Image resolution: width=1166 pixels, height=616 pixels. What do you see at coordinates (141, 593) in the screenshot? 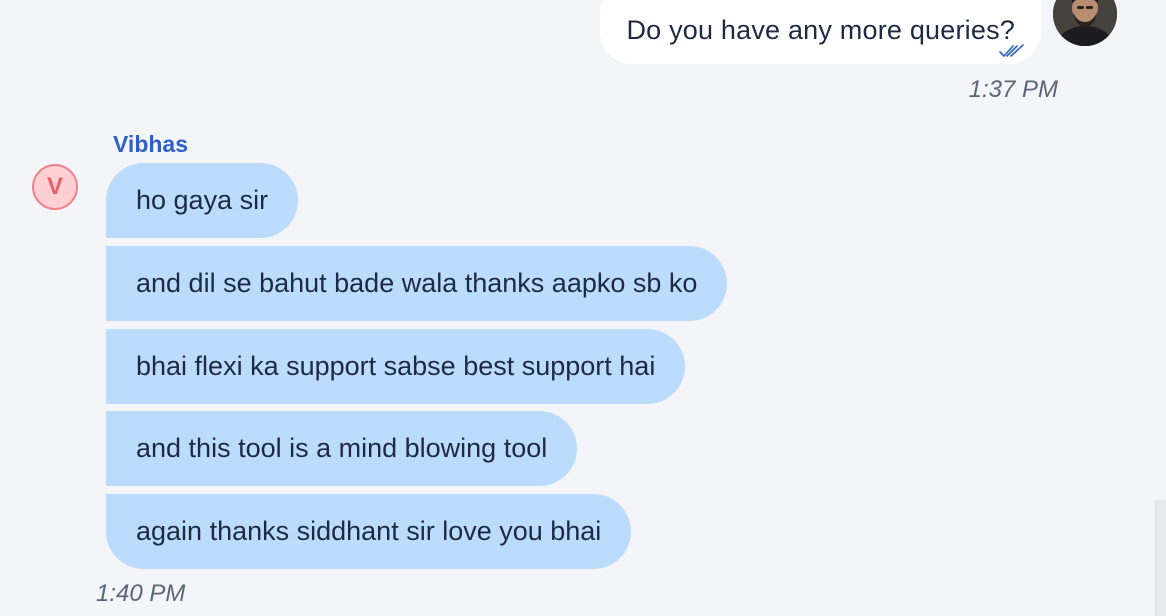
I see `incoming-timestamp: 1:40 PM` at bounding box center [141, 593].